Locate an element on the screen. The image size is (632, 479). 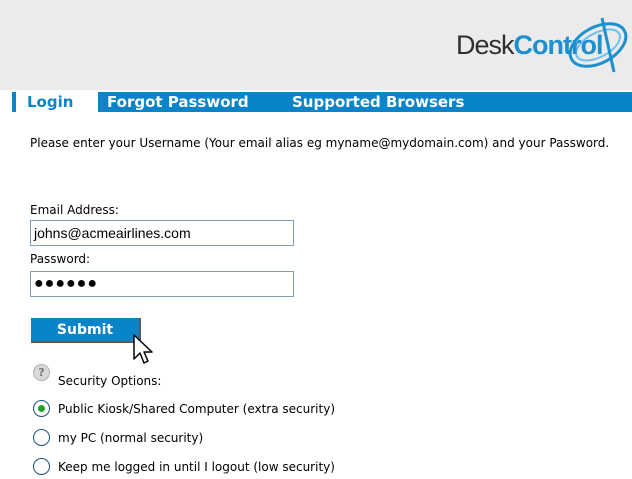
tab-supported-browsers: Supported Browsers is located at coordinates (378, 102).